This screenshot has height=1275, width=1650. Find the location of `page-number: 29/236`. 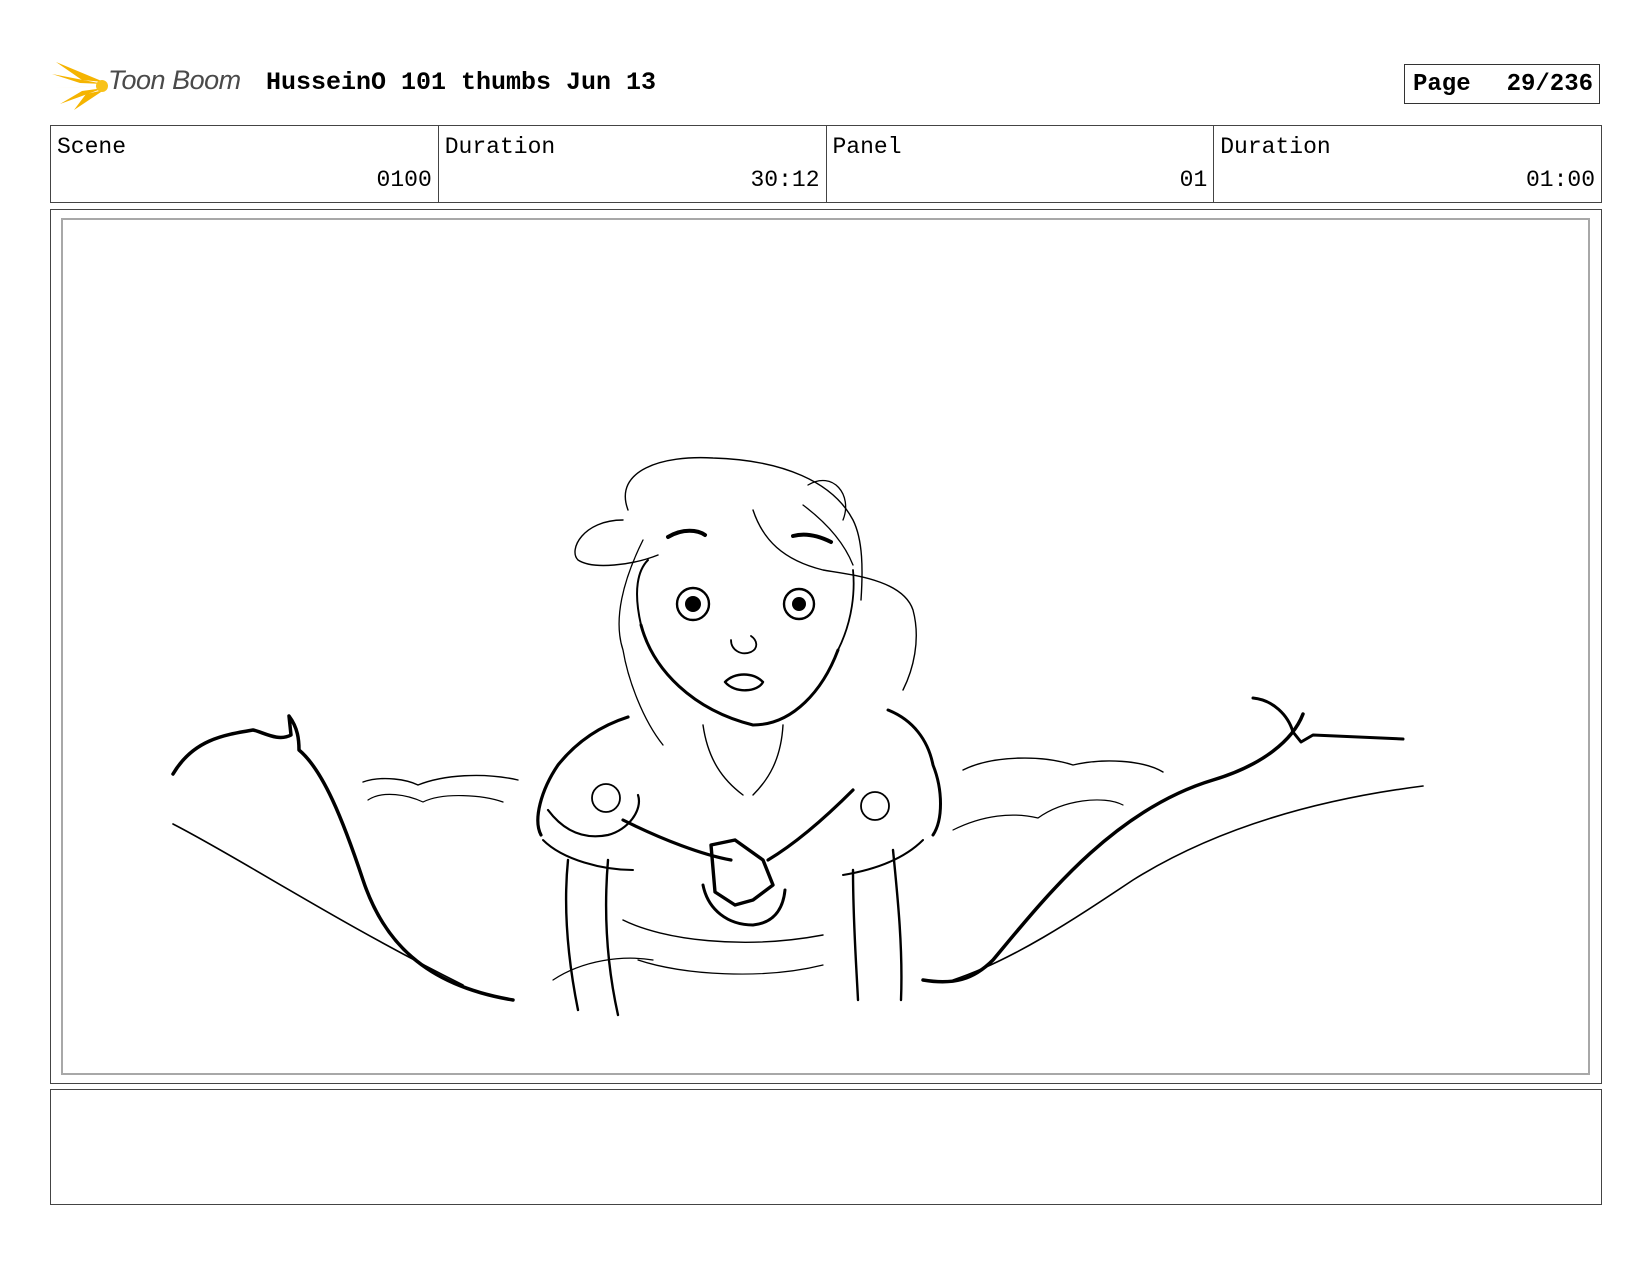

page-number: 29/236 is located at coordinates (1549, 84).